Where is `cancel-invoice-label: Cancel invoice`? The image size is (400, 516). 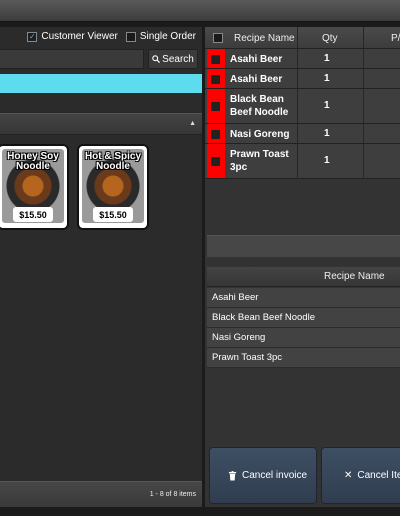
cancel-invoice-label: Cancel invoice is located at coordinates (275, 475).